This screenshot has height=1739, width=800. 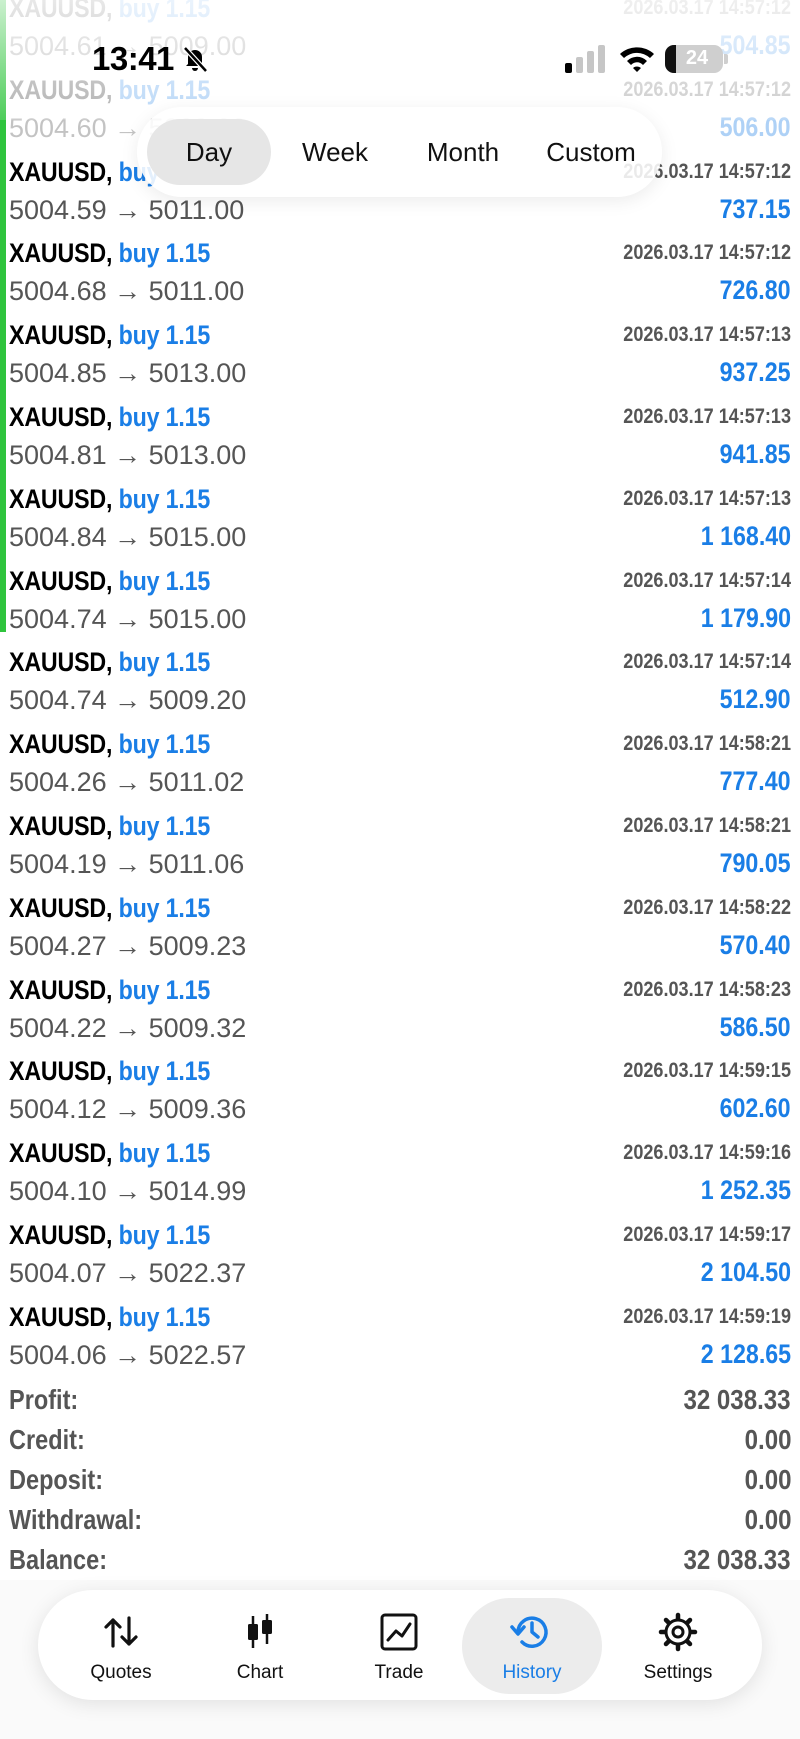 What do you see at coordinates (58, 1272) in the screenshot?
I see `open-price: 5004.07` at bounding box center [58, 1272].